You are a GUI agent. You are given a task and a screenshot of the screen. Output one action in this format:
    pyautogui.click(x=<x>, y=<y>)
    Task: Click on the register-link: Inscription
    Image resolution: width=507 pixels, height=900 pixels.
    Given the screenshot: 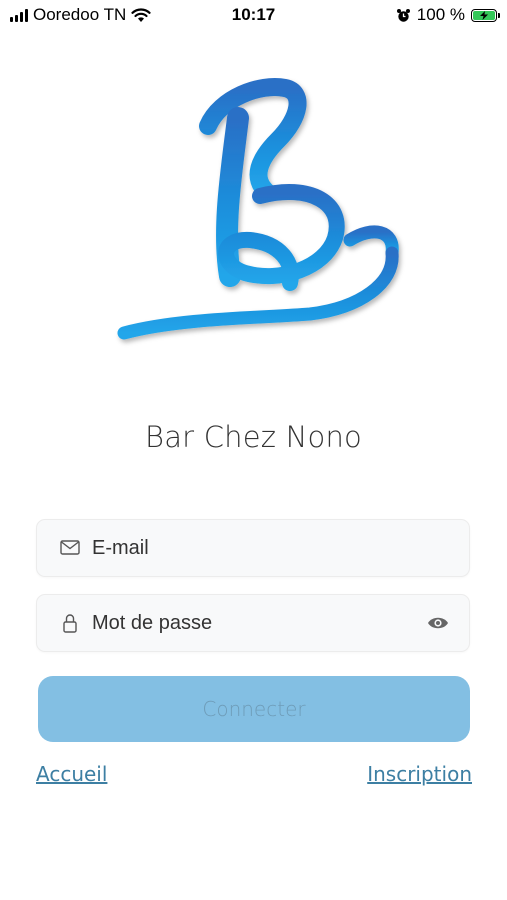 What is the action you would take?
    pyautogui.click(x=419, y=774)
    